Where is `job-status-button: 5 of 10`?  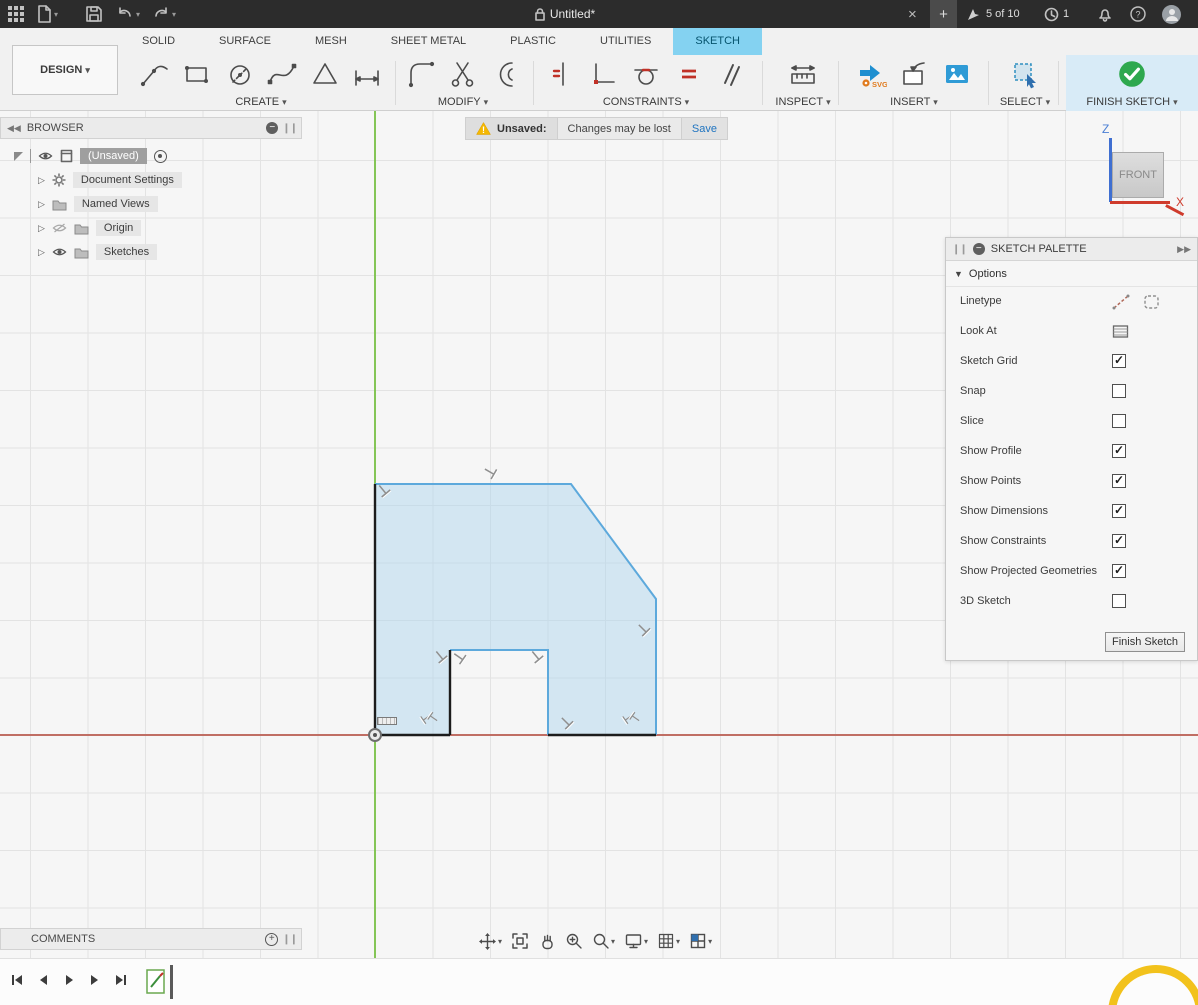
job-status-button: 5 of 10 is located at coordinates (993, 14).